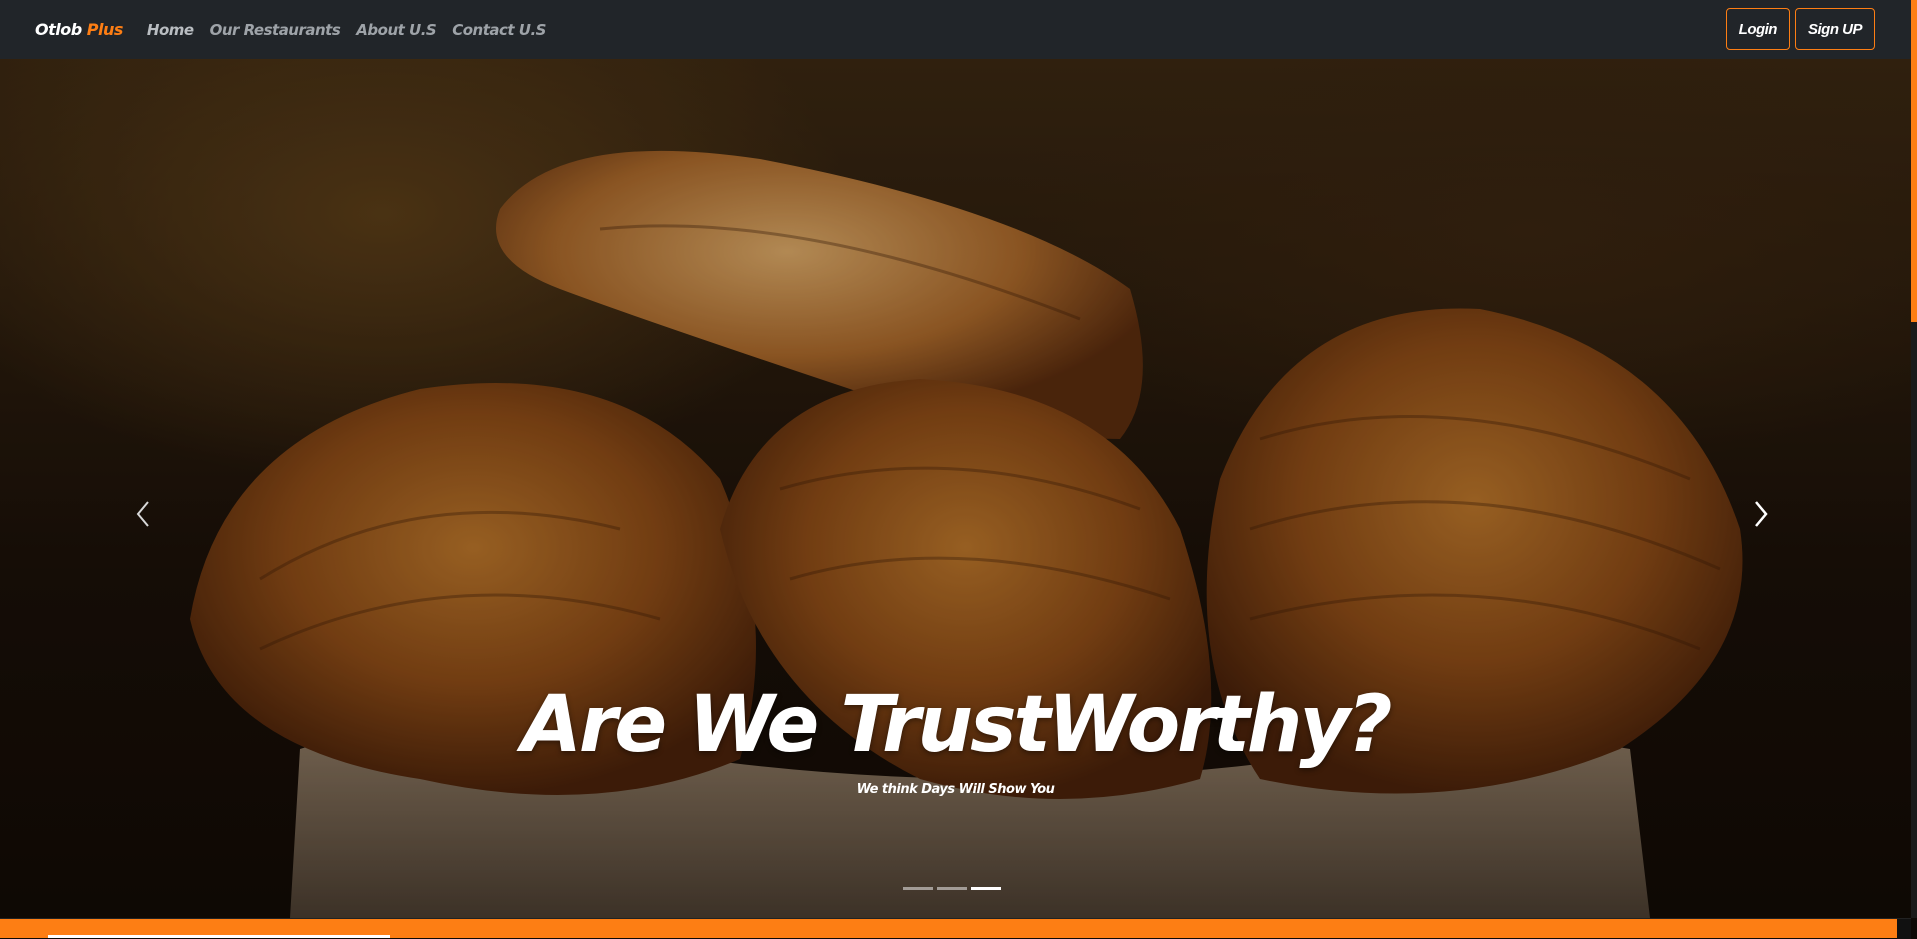  I want to click on nav-link-our-restaurants: Our Restaurants, so click(275, 30).